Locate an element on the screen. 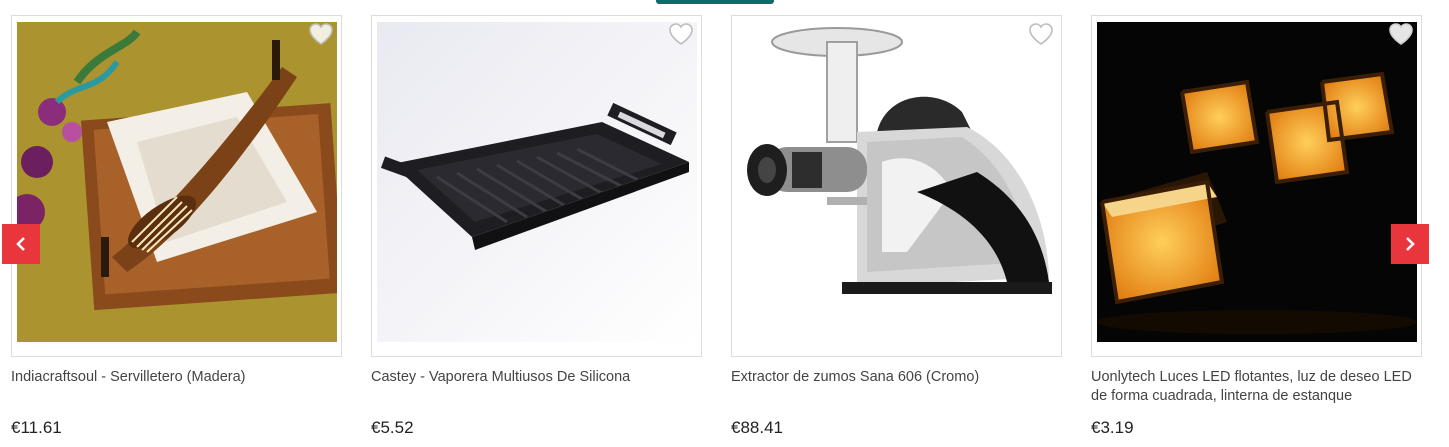 The height and width of the screenshot is (447, 1449). chevron-left-icon is located at coordinates (20, 244).